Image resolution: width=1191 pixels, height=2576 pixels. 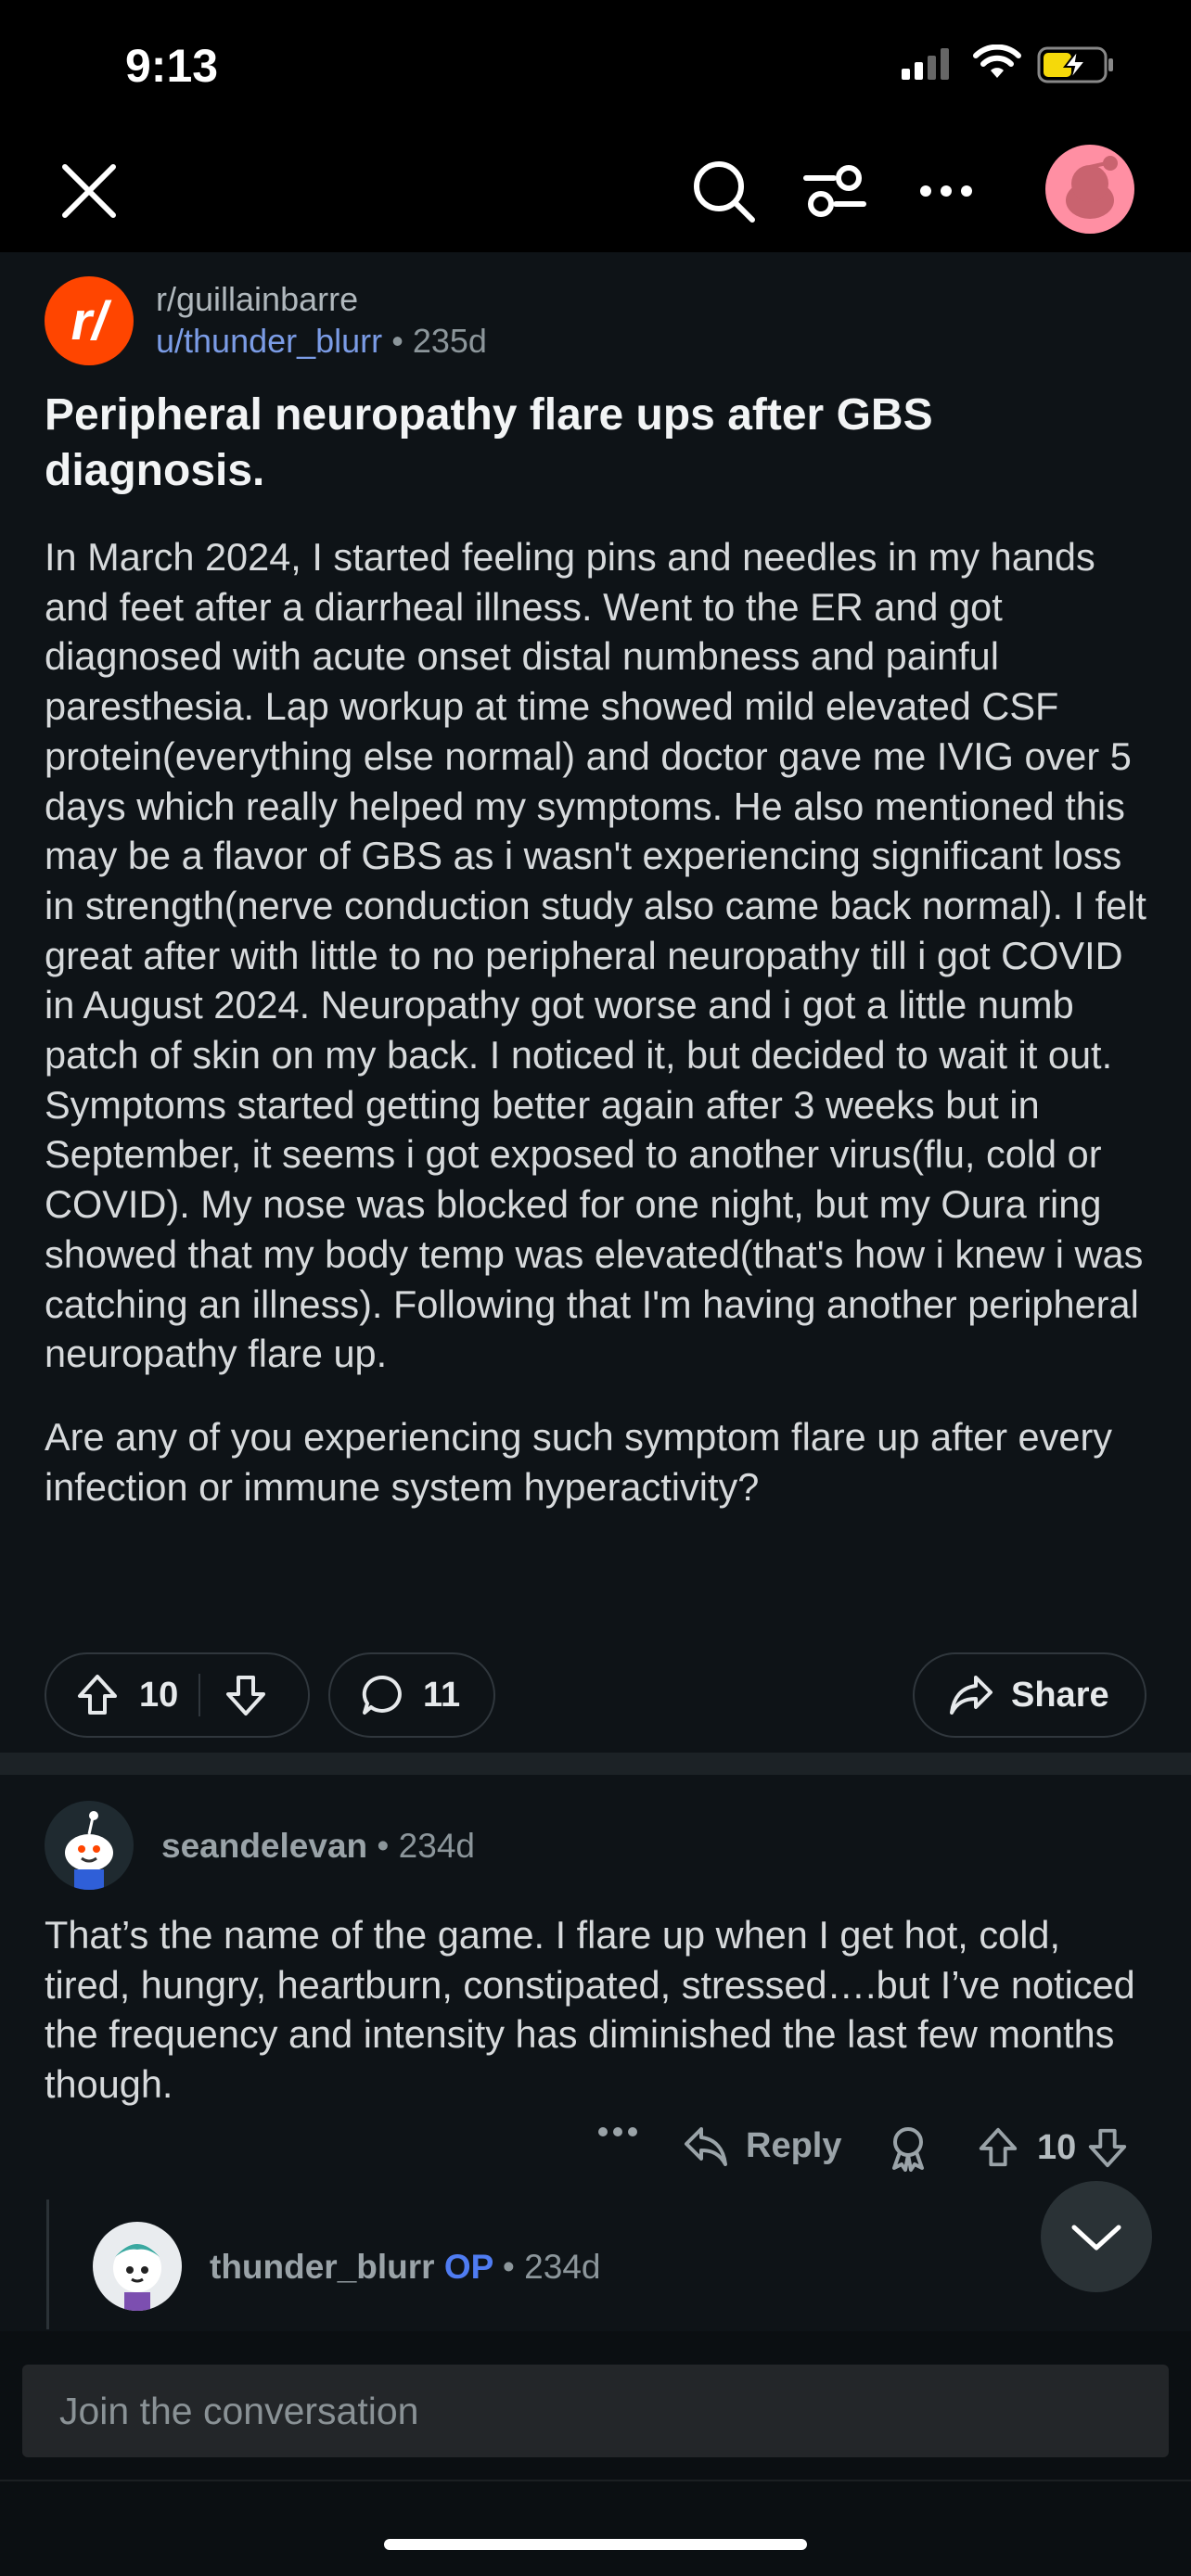 What do you see at coordinates (595, 2544) in the screenshot?
I see `home-indicator` at bounding box center [595, 2544].